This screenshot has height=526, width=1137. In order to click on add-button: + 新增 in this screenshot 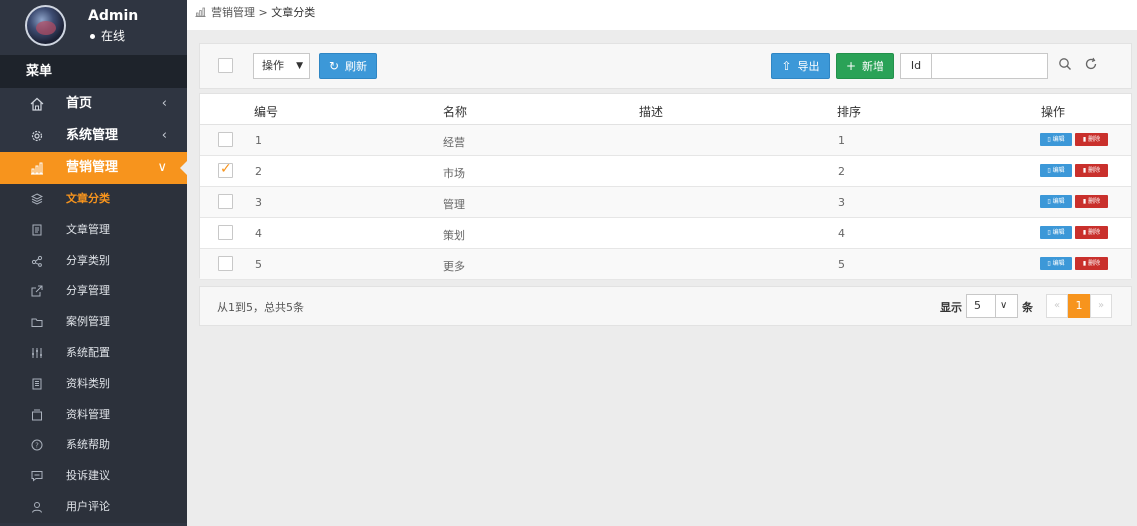, I will do `click(865, 66)`.